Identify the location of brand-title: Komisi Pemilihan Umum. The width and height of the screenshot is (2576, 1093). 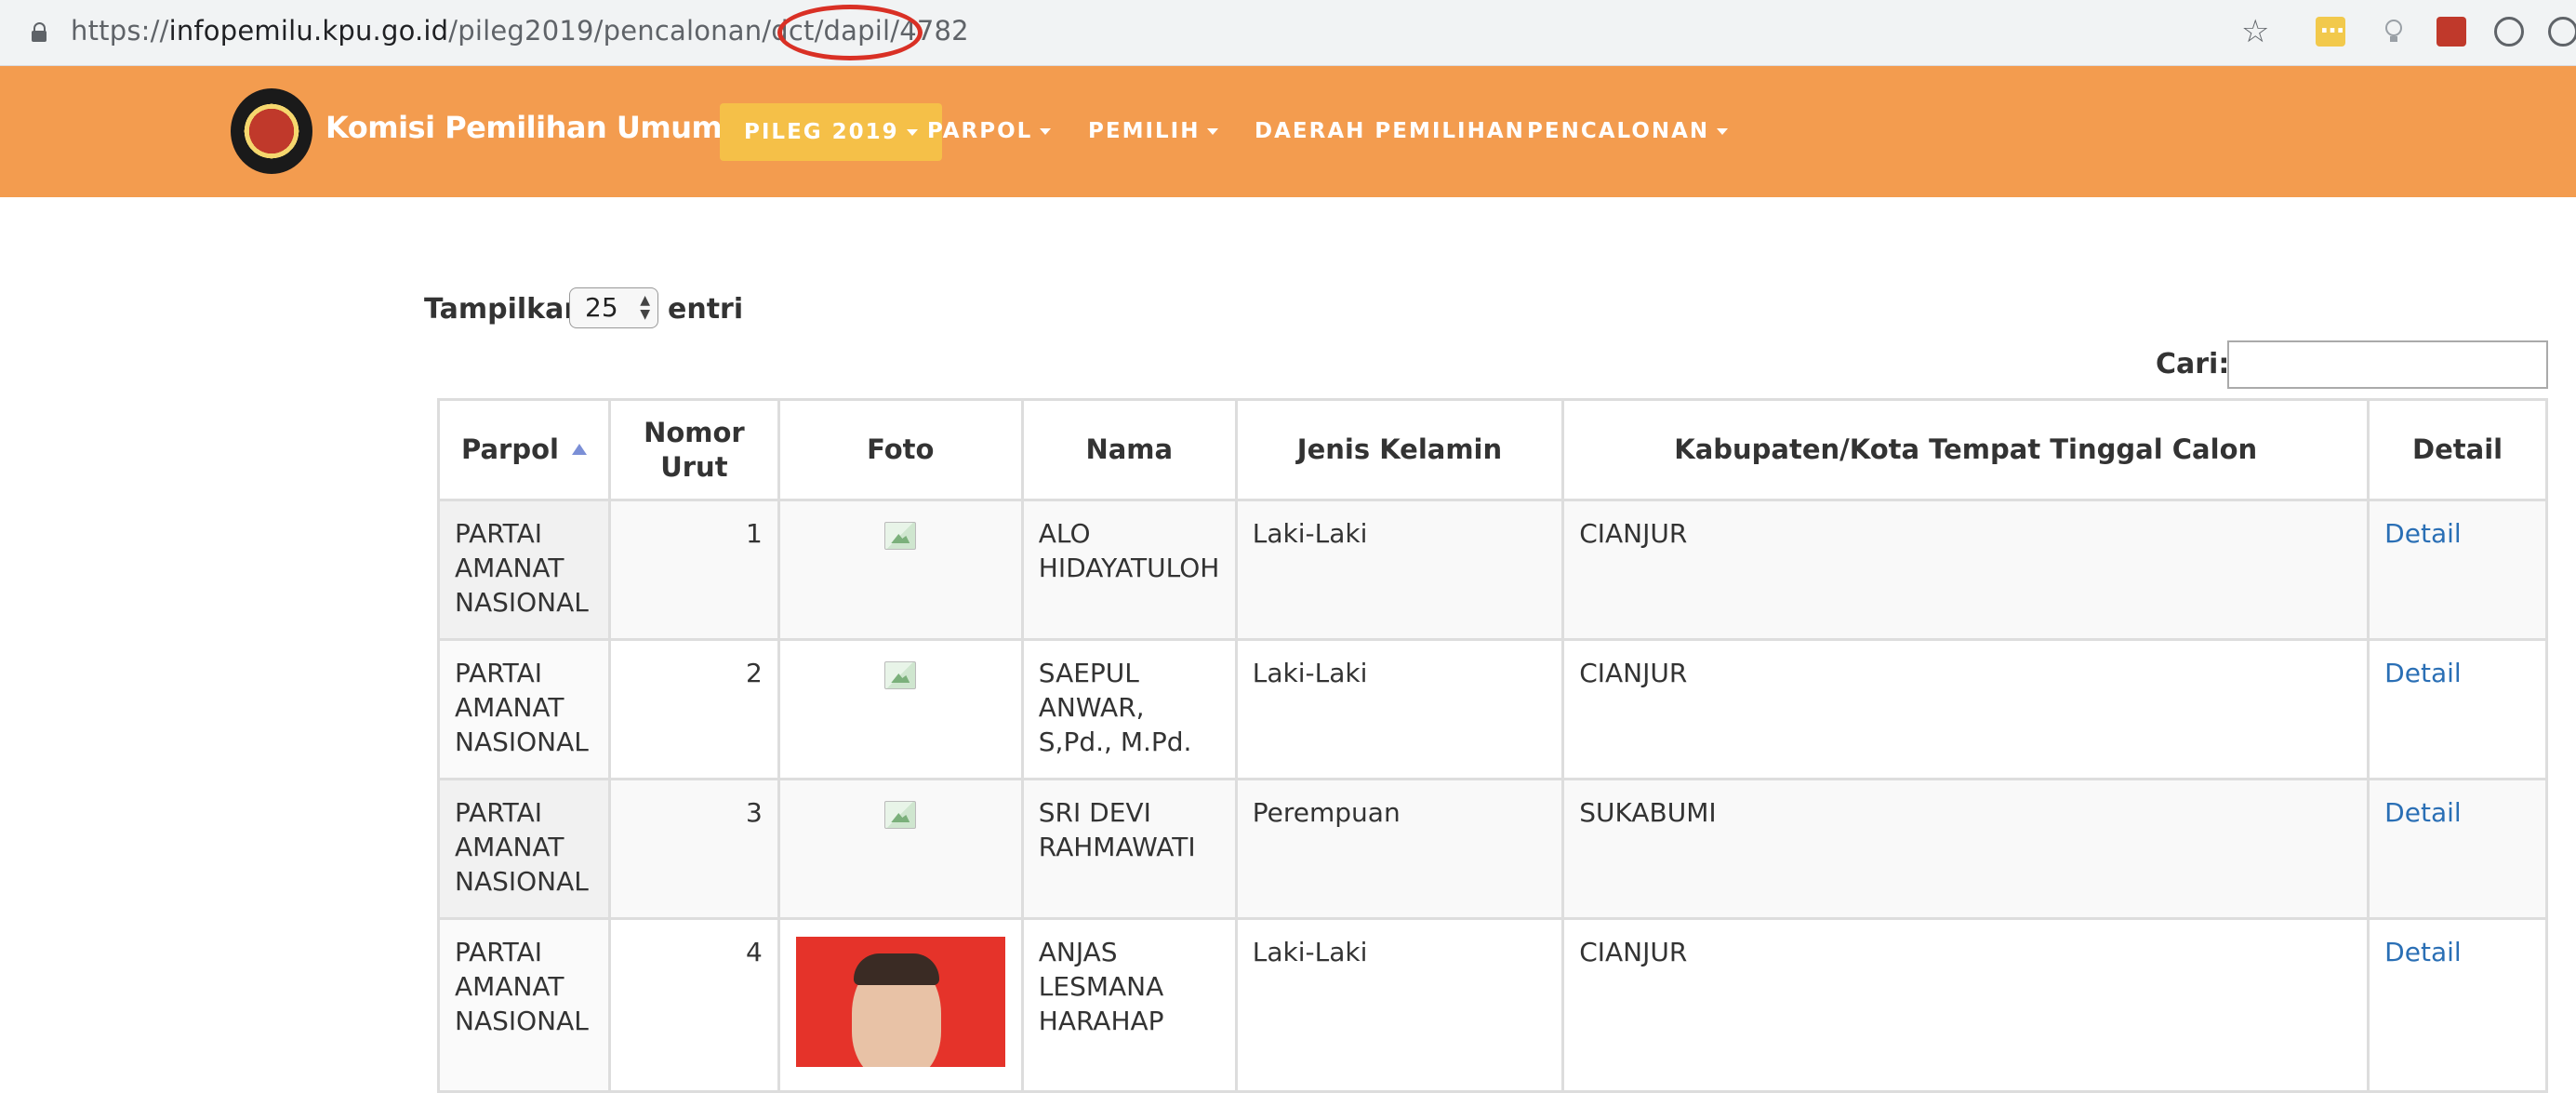
(524, 127).